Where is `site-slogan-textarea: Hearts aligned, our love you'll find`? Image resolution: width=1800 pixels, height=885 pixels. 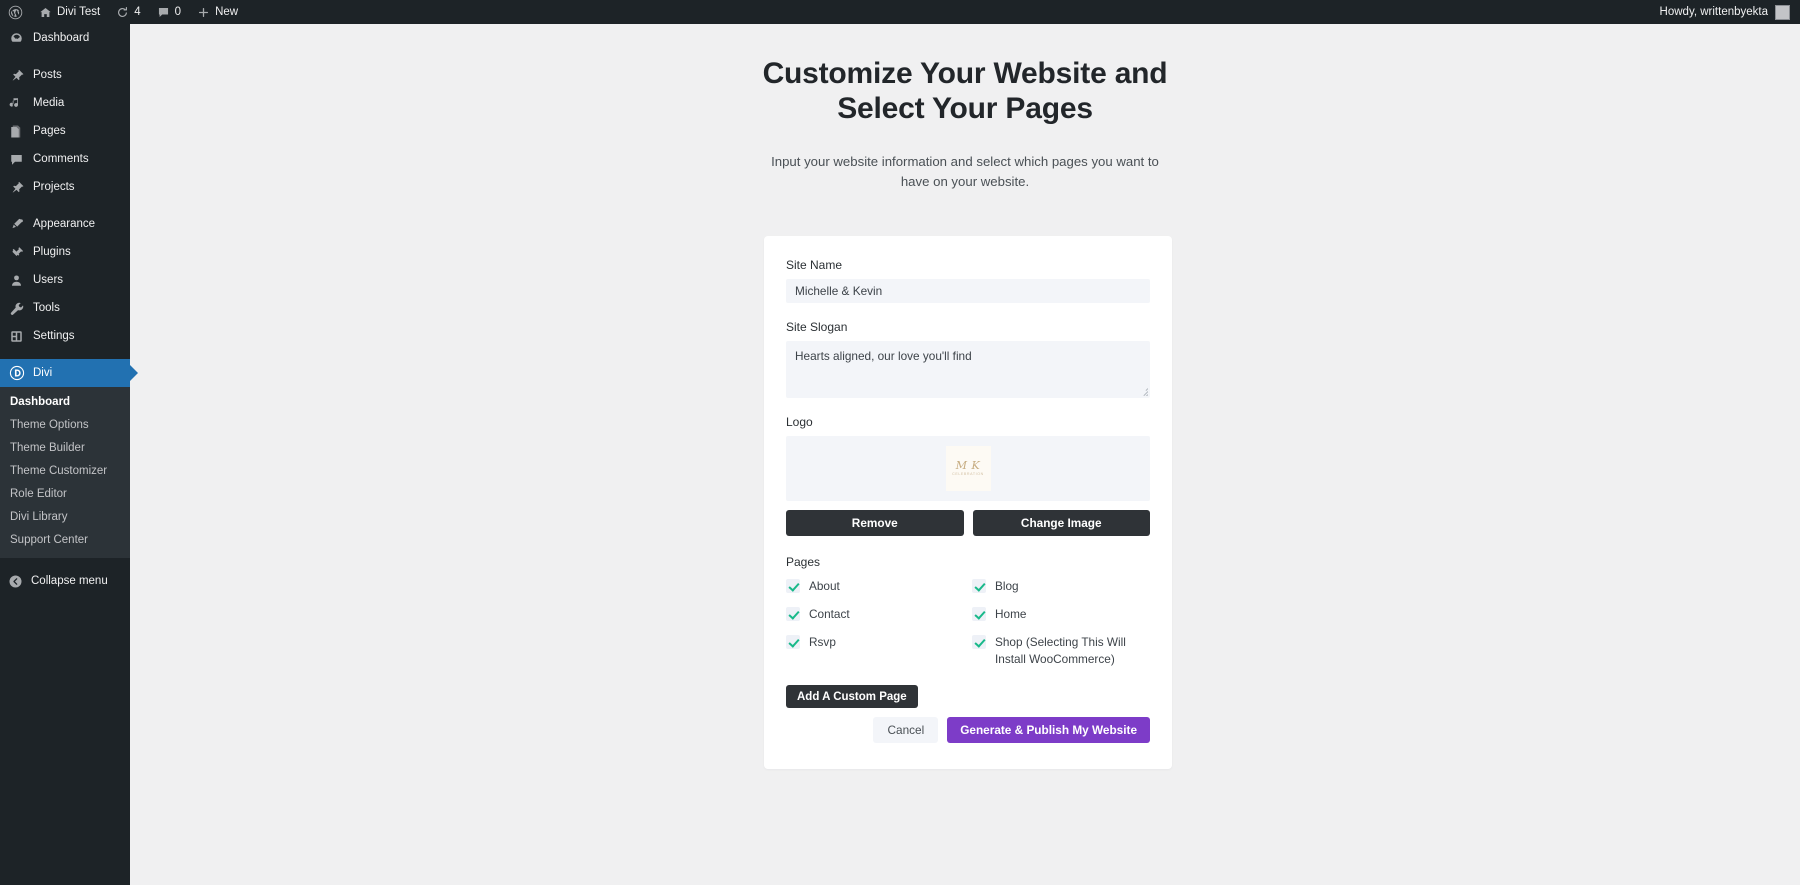 site-slogan-textarea: Hearts aligned, our love you'll find is located at coordinates (968, 369).